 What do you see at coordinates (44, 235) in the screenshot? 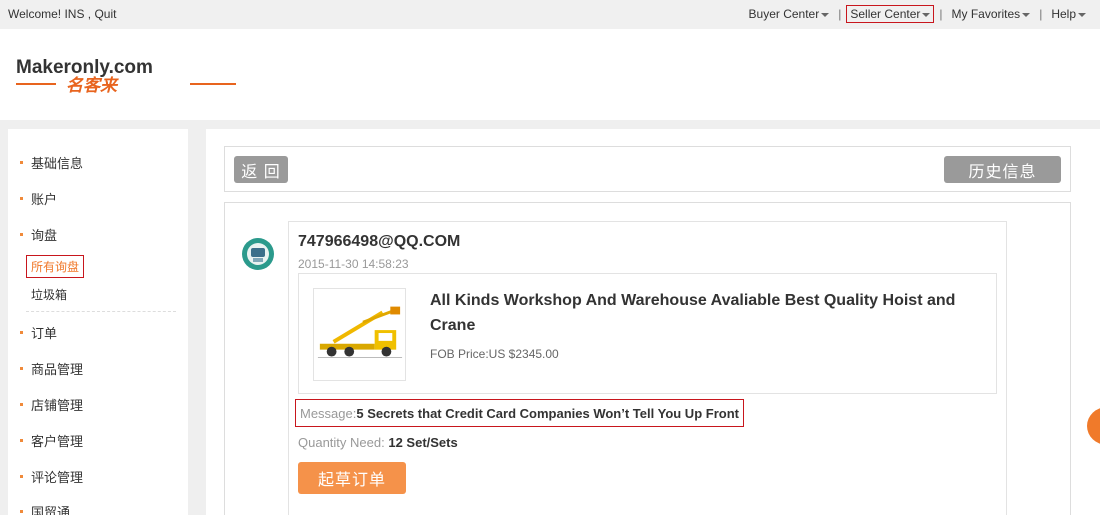
I see `sidebar-item-label: 询盘` at bounding box center [44, 235].